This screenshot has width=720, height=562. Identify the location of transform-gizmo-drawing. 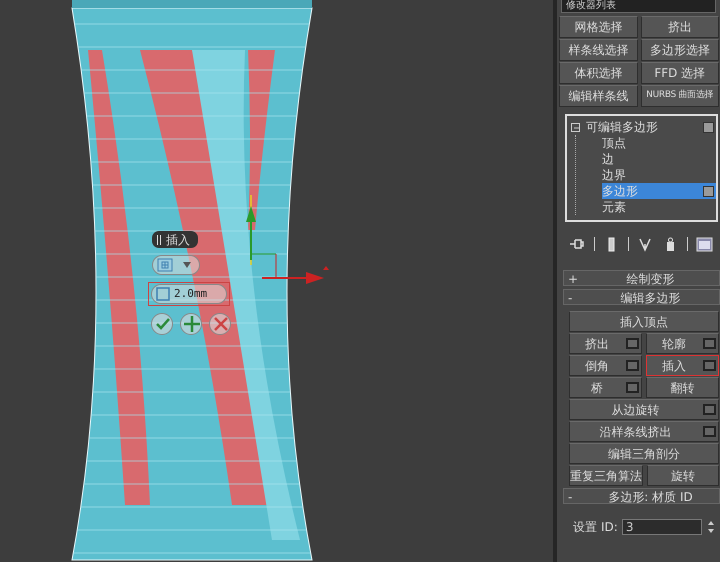
(287, 239).